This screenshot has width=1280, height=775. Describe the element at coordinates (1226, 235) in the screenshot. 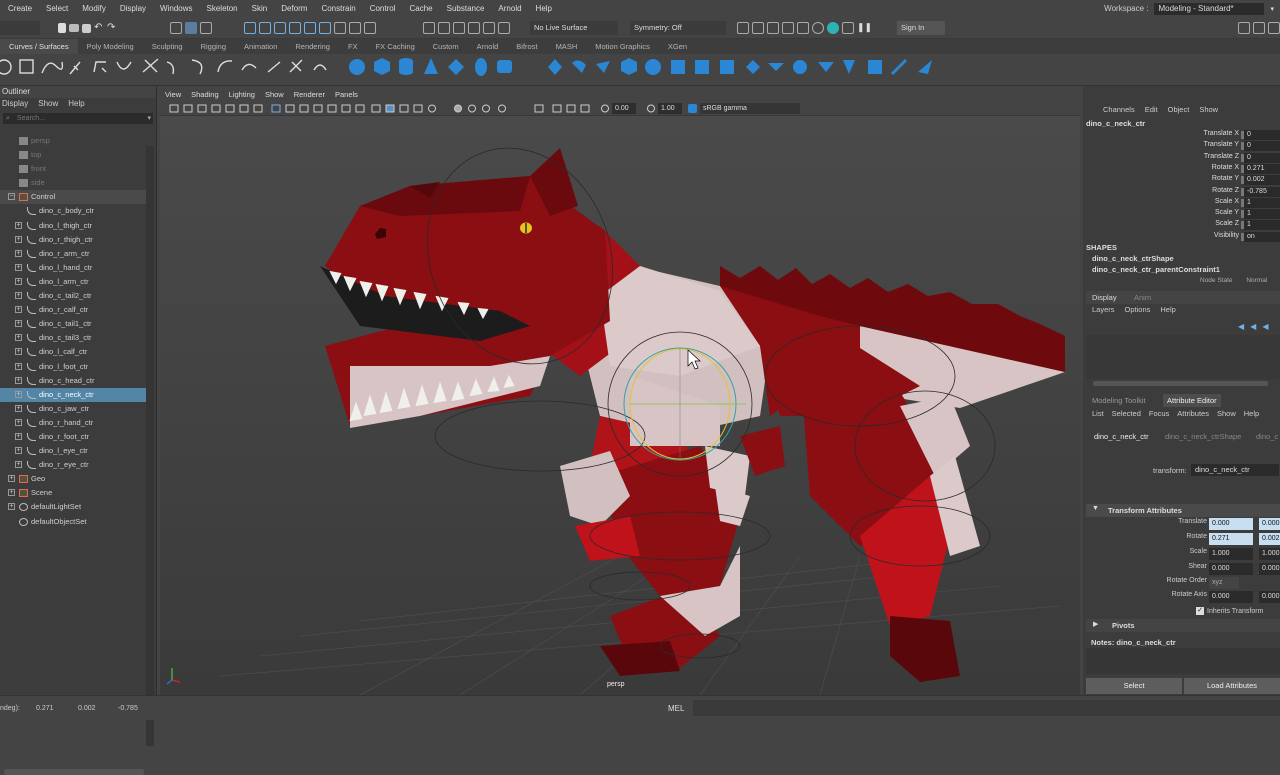

I see `channel-name: Visibility` at that location.